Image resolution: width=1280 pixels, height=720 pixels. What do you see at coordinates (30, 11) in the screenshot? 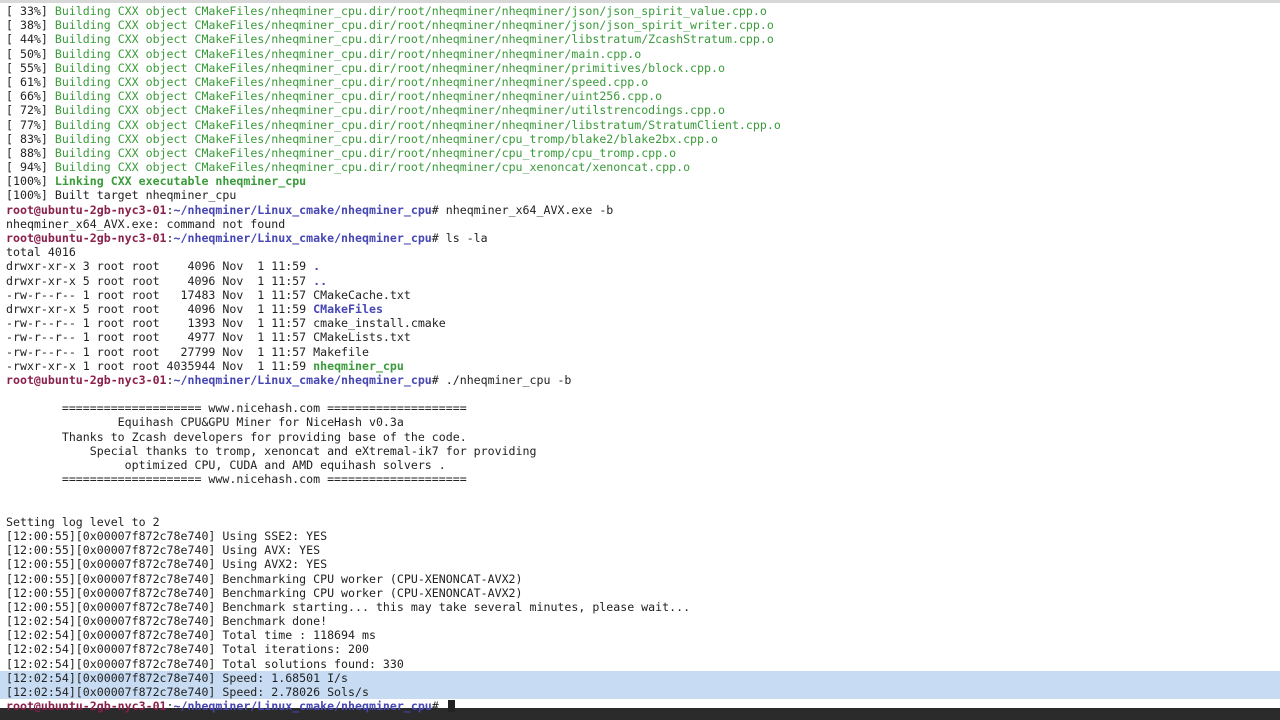
I see `build-percent: [ 33%]` at bounding box center [30, 11].